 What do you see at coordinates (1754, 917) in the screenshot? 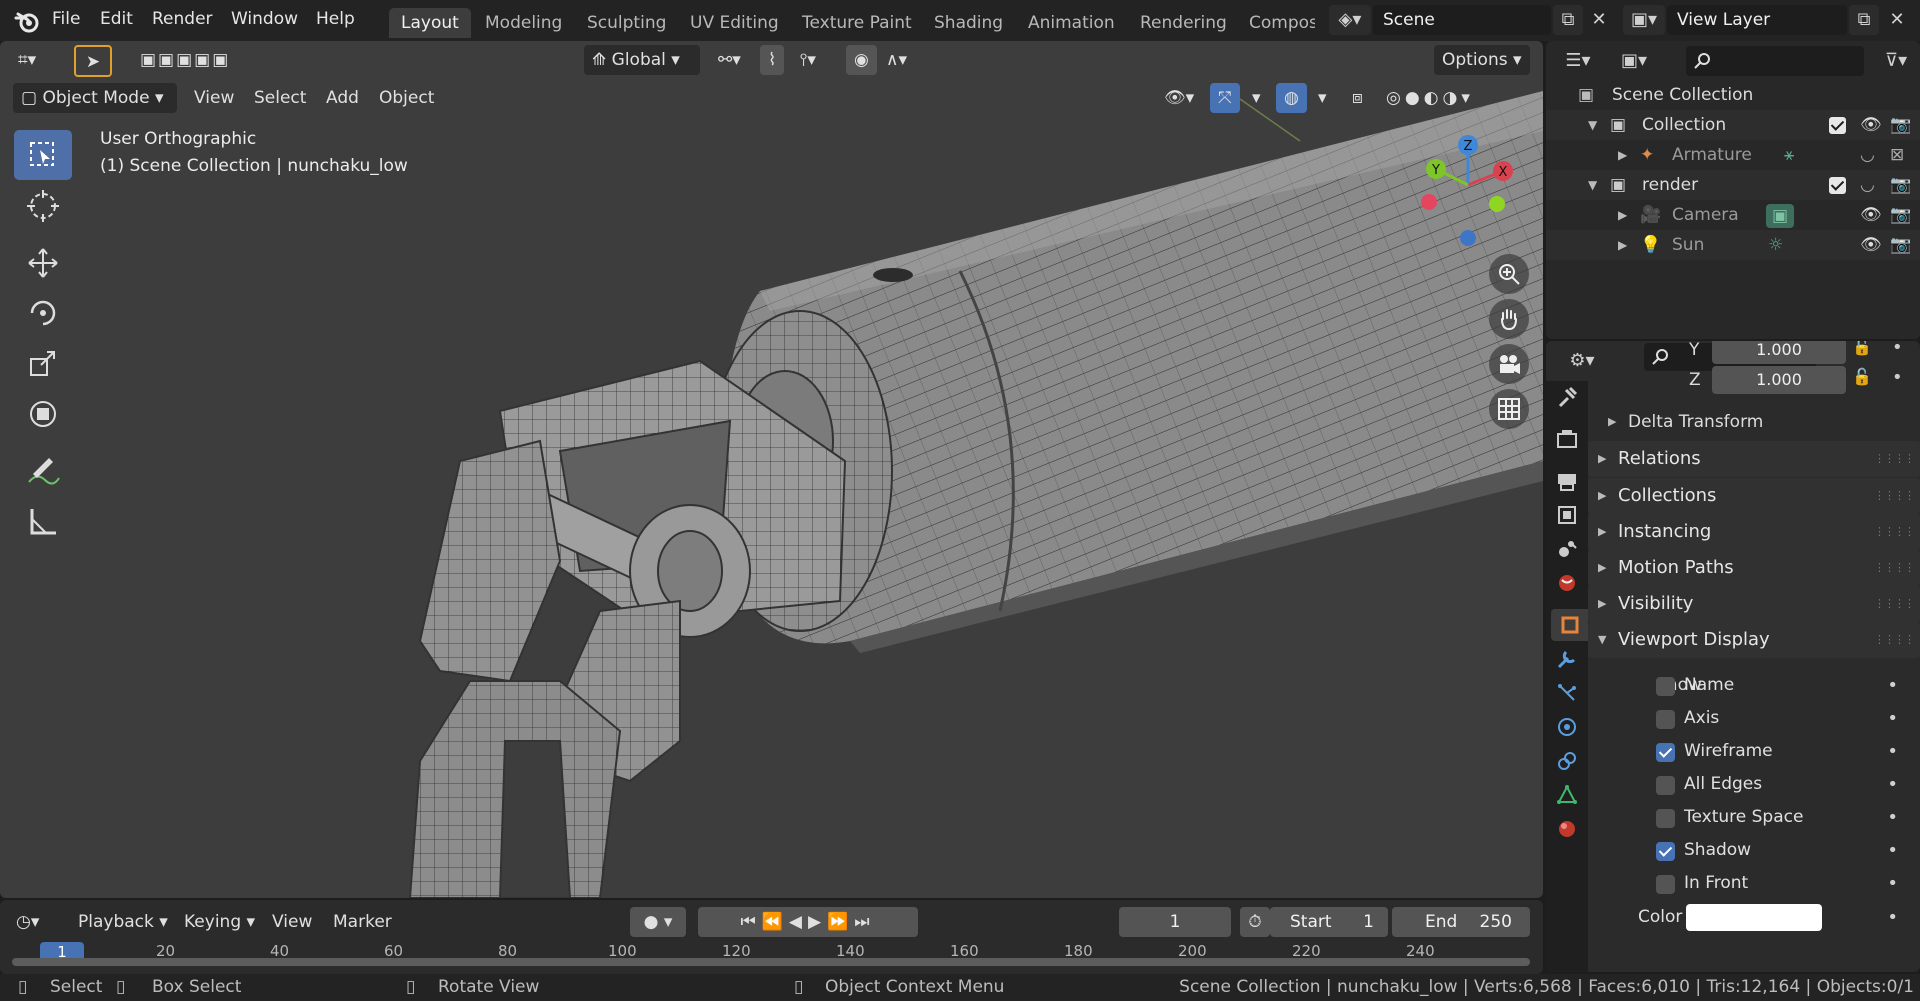
I see `object-color-swatch` at bounding box center [1754, 917].